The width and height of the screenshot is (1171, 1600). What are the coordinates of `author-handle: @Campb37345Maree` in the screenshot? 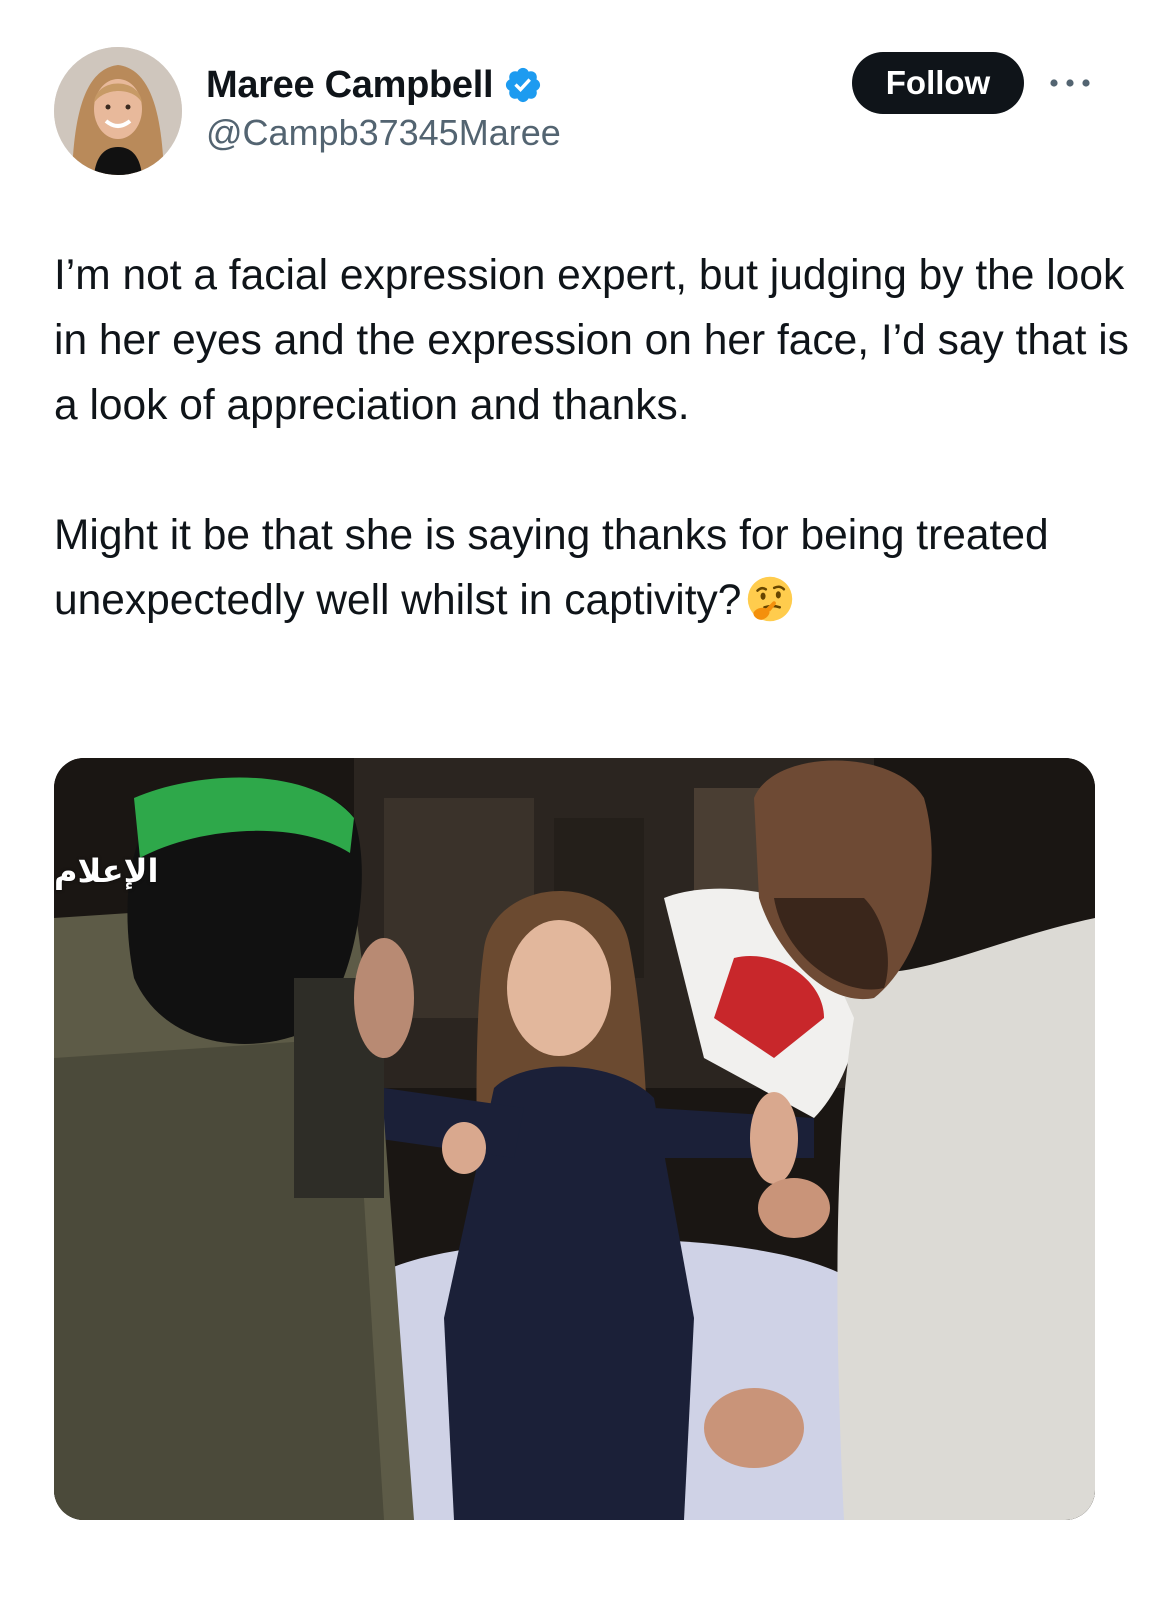 It's located at (383, 133).